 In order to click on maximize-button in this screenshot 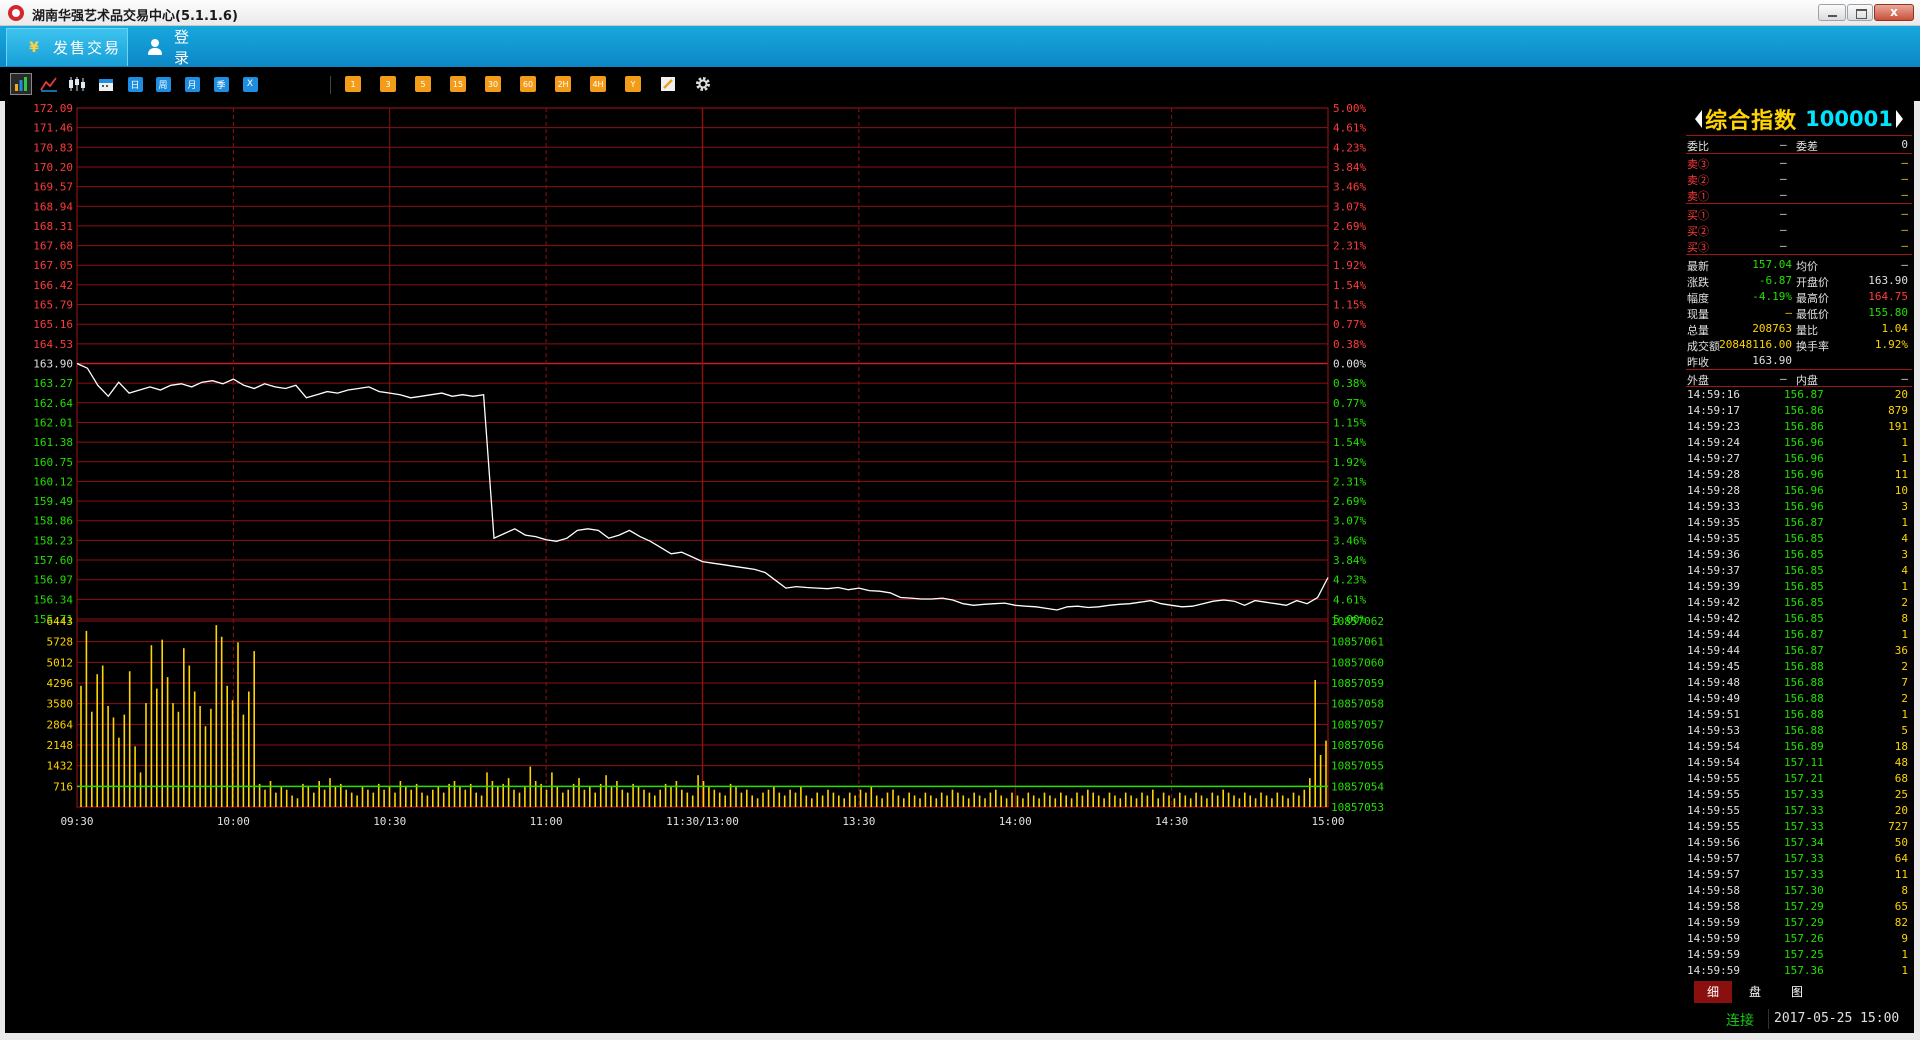, I will do `click(1860, 12)`.